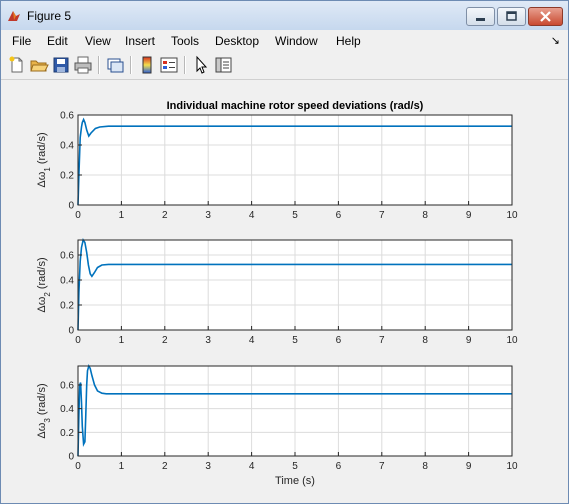 This screenshot has height=504, width=569. What do you see at coordinates (201, 65) in the screenshot?
I see `edit-plot-arrow-icon` at bounding box center [201, 65].